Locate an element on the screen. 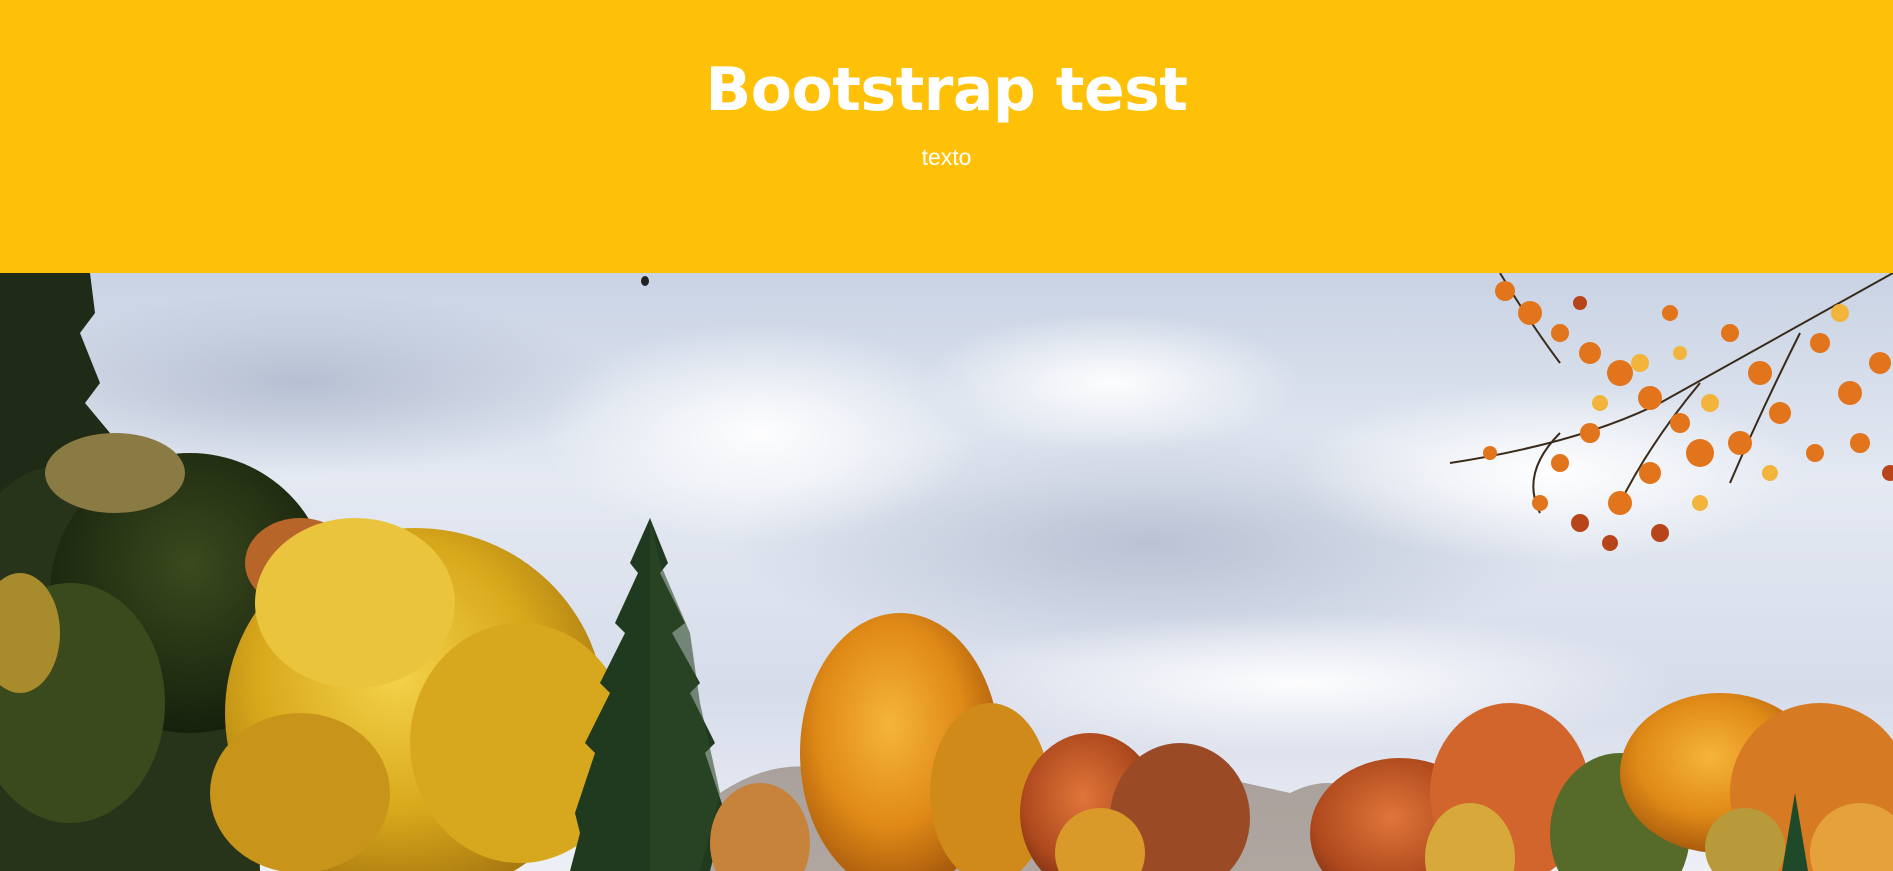 This screenshot has width=1893, height=871. page-subtitle: texto is located at coordinates (946, 157).